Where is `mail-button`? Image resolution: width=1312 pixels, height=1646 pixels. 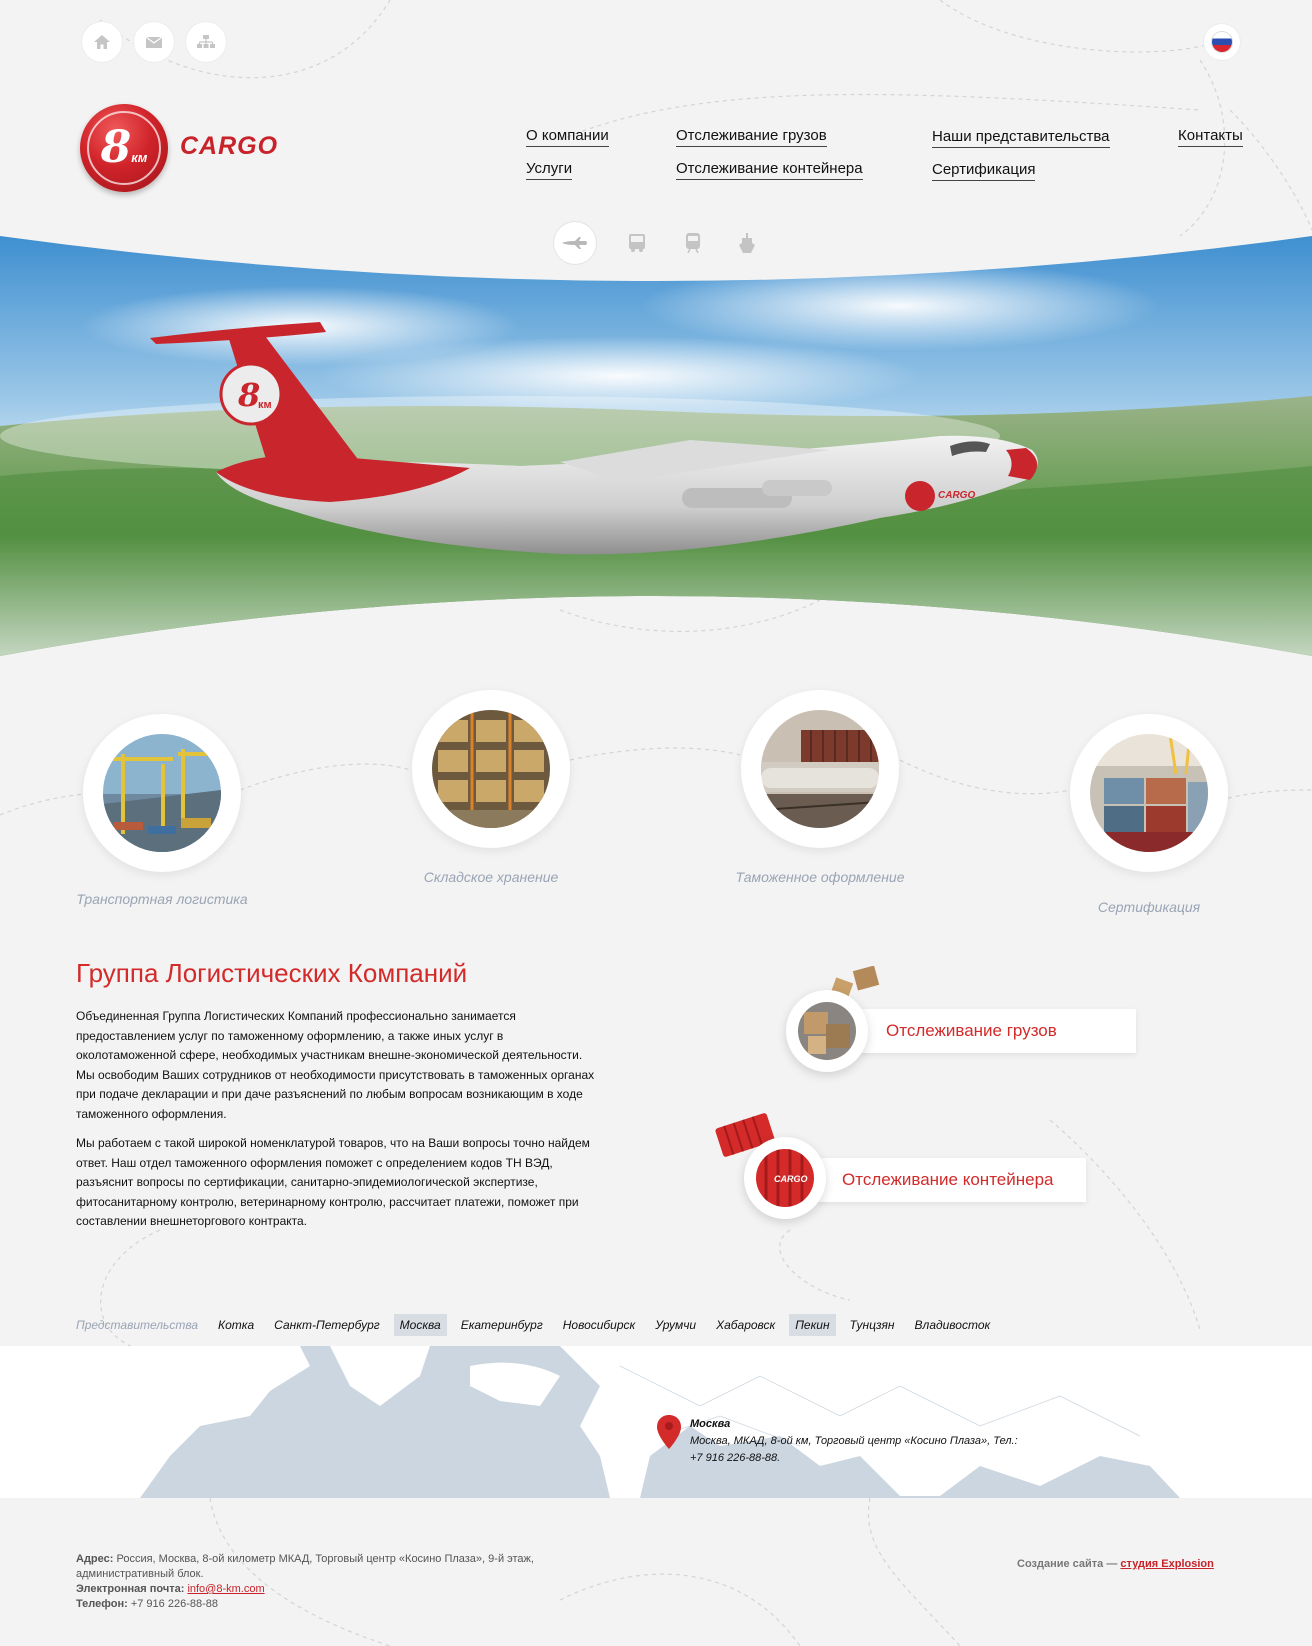
mail-button is located at coordinates (154, 42).